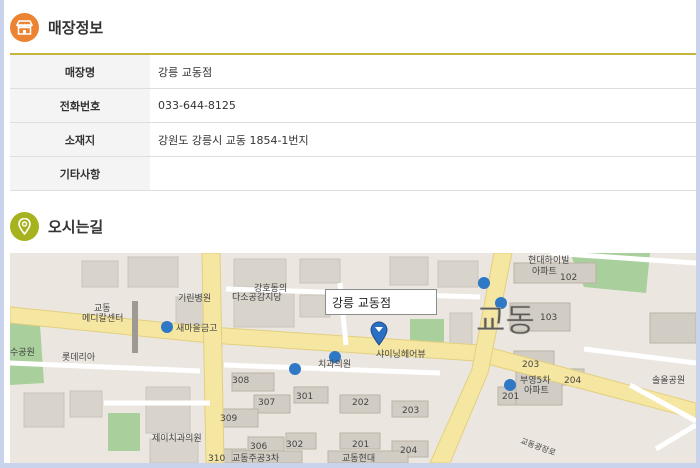 The height and width of the screenshot is (468, 700). Describe the element at coordinates (24, 226) in the screenshot. I see `location-pin-icon` at that location.